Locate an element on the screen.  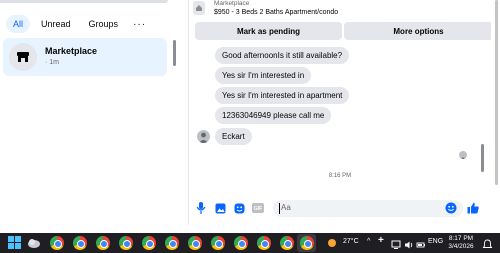
more-options-button: More options is located at coordinates (418, 31).